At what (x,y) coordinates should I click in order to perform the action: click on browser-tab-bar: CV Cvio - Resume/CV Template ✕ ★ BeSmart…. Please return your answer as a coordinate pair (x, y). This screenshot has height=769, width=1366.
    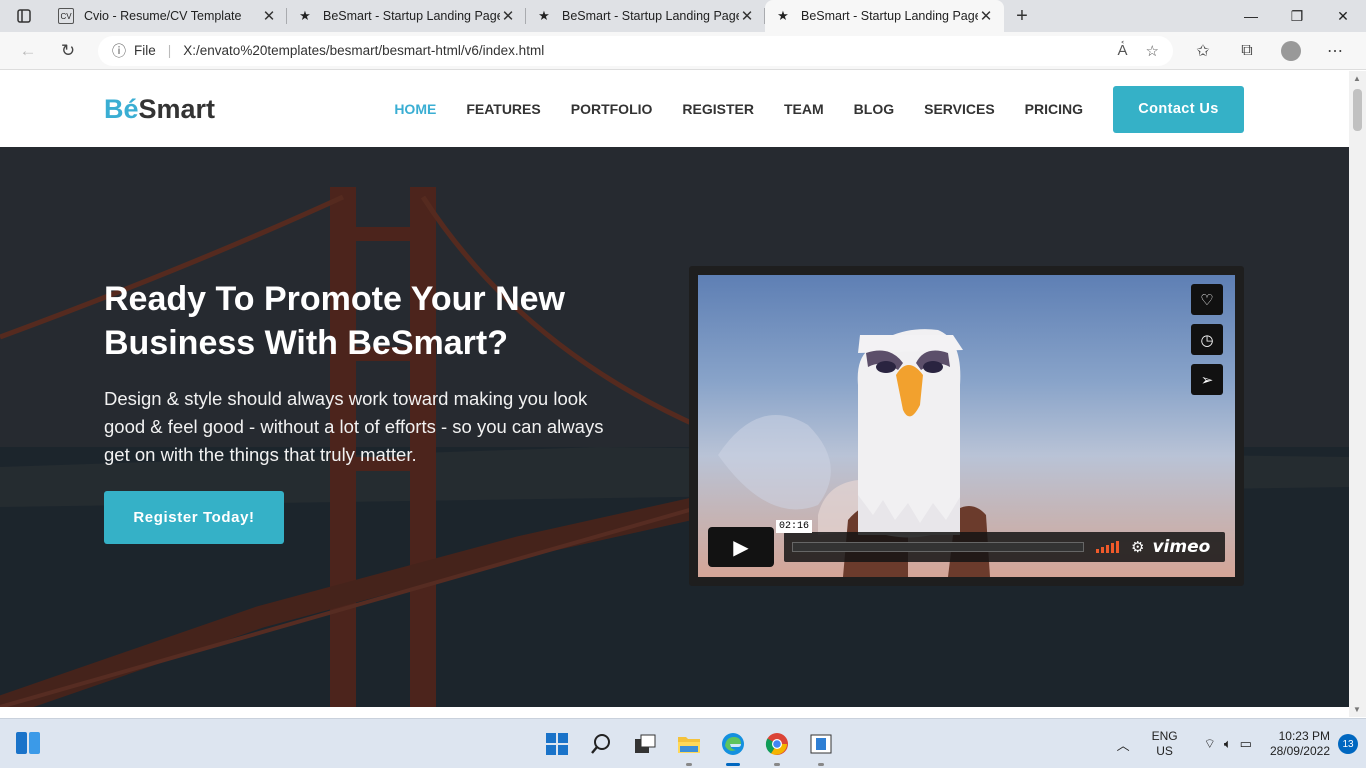
    Looking at the image, I should click on (683, 16).